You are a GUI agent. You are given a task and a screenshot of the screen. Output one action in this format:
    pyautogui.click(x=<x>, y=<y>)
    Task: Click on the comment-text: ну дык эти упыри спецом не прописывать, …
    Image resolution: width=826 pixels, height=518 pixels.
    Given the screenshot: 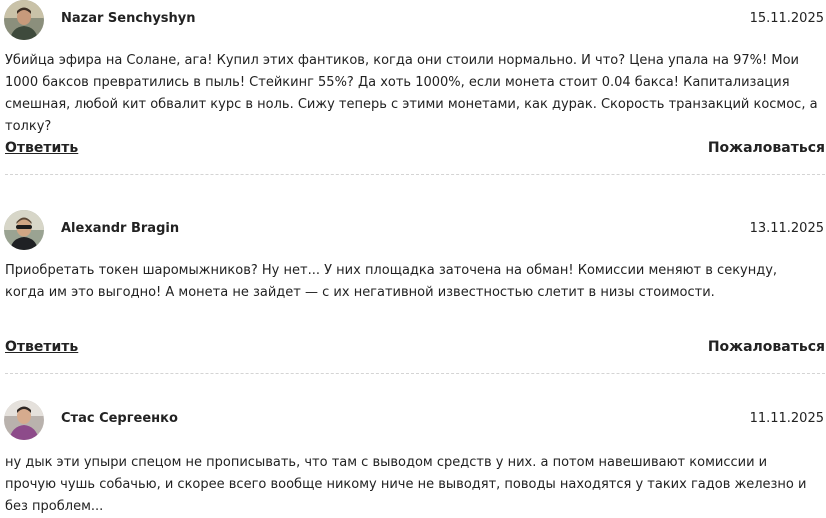 What is the action you would take?
    pyautogui.click(x=406, y=484)
    